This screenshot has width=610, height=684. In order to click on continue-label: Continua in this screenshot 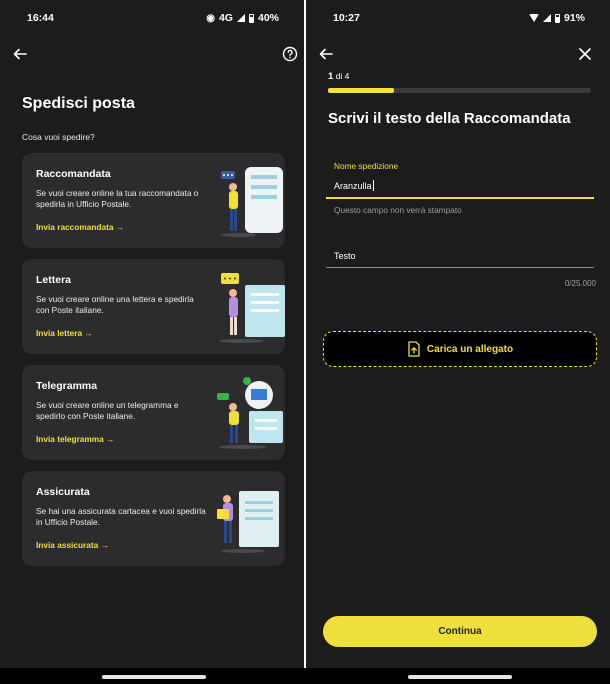, I will do `click(460, 631)`.